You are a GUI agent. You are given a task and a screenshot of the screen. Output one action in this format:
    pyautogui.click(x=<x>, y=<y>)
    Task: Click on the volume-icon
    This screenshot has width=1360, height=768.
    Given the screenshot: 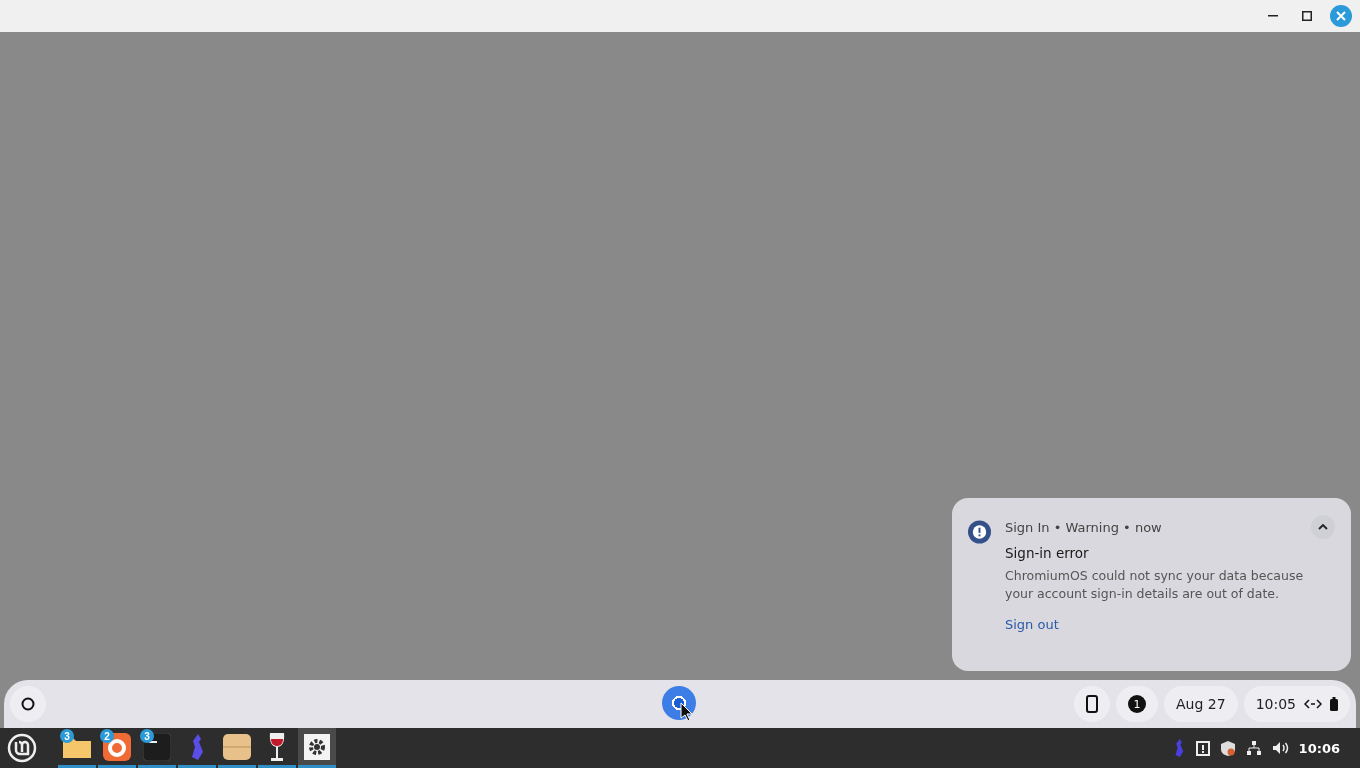 What is the action you would take?
    pyautogui.click(x=1280, y=748)
    